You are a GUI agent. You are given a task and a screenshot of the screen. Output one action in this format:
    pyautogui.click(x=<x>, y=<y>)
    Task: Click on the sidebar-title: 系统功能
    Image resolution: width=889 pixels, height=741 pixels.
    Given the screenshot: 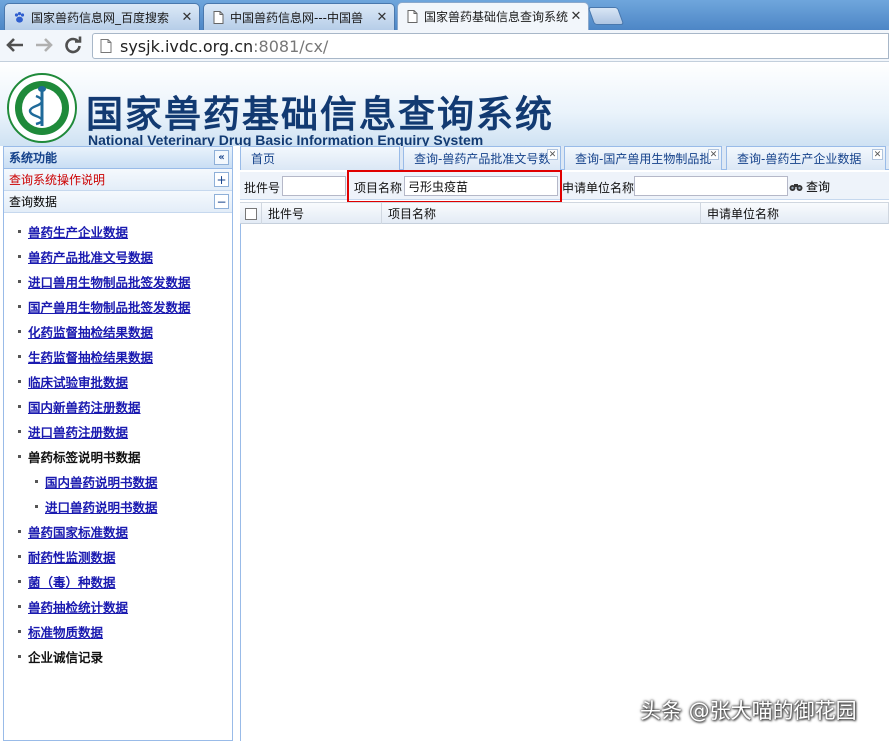 What is the action you would take?
    pyautogui.click(x=33, y=158)
    